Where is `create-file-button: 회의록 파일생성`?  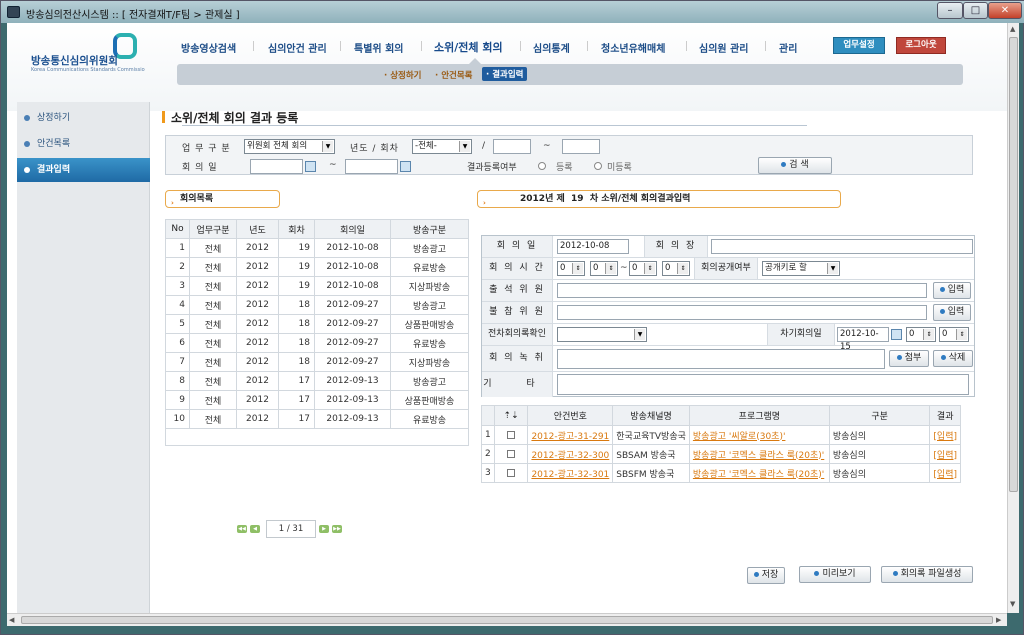 create-file-button: 회의록 파일생성 is located at coordinates (927, 574).